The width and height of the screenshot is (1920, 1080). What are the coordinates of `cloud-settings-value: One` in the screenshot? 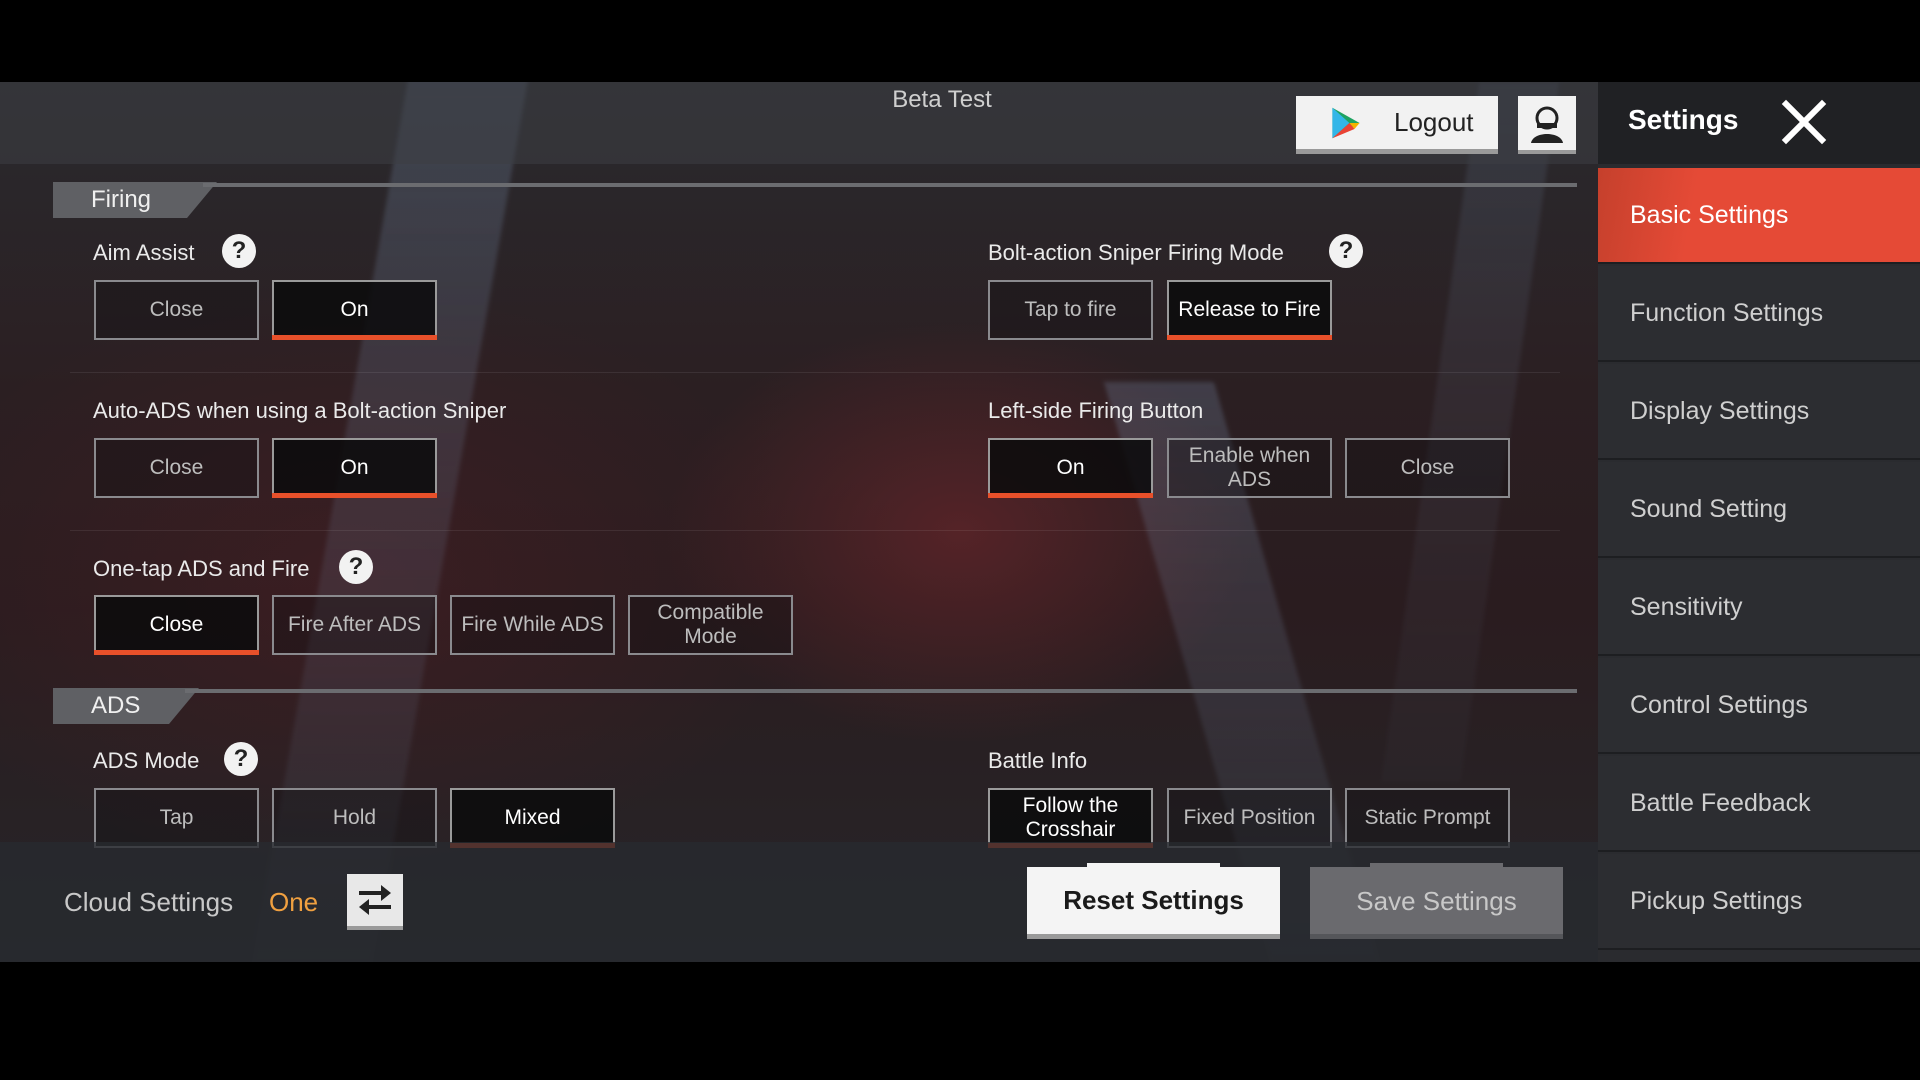 It's located at (294, 902).